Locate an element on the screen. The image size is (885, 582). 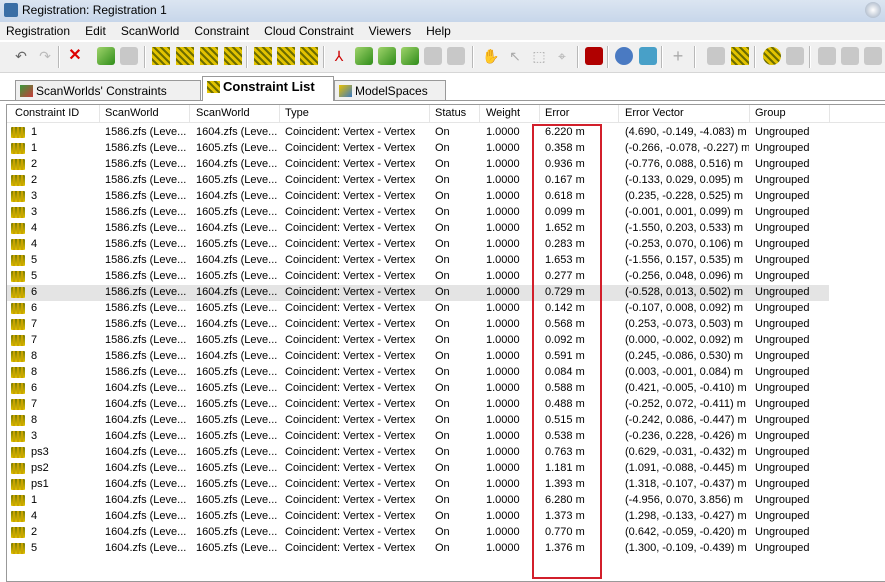
header-status: Status is located at coordinates (450, 113).